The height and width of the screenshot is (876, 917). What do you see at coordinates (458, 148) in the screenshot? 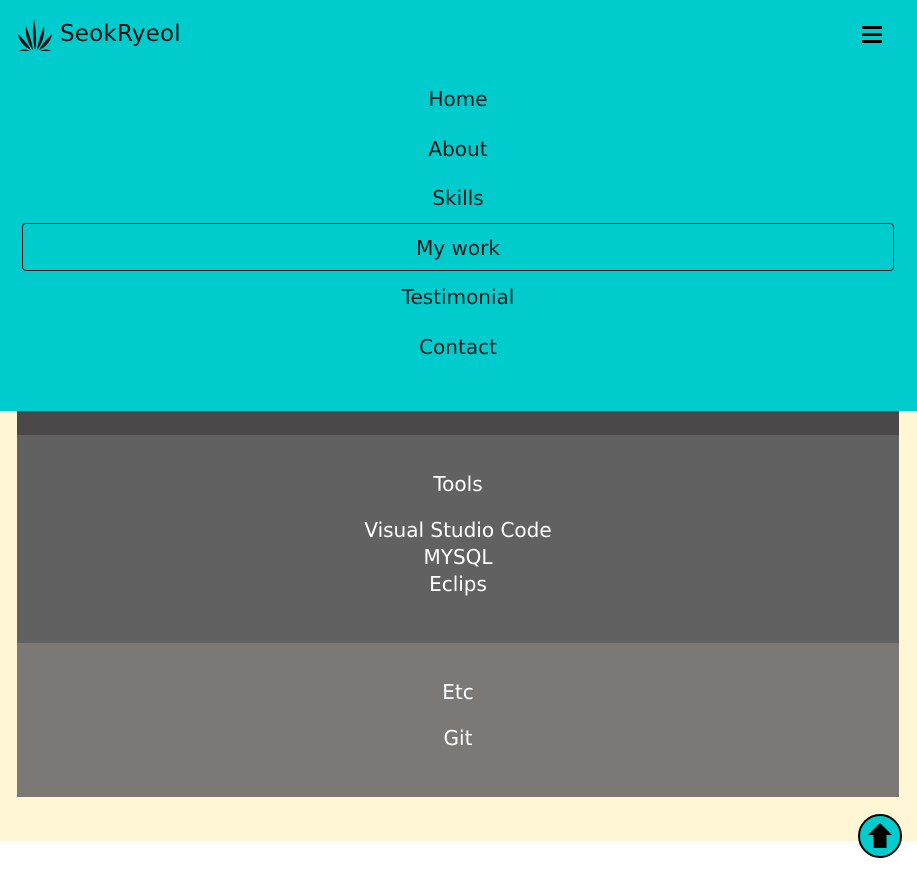
I see `nav-item-about: About` at bounding box center [458, 148].